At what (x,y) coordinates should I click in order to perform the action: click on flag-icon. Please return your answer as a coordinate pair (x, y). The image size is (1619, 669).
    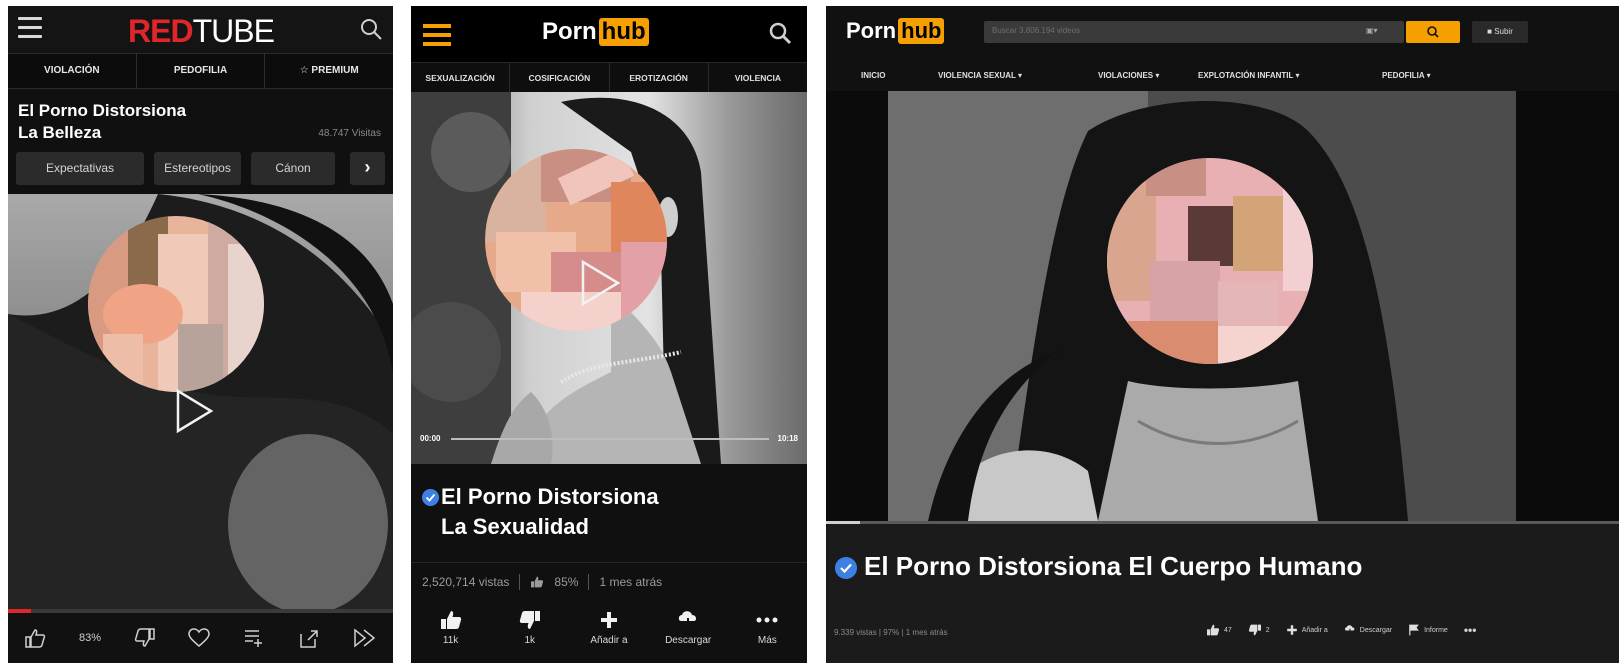
    Looking at the image, I should click on (1414, 630).